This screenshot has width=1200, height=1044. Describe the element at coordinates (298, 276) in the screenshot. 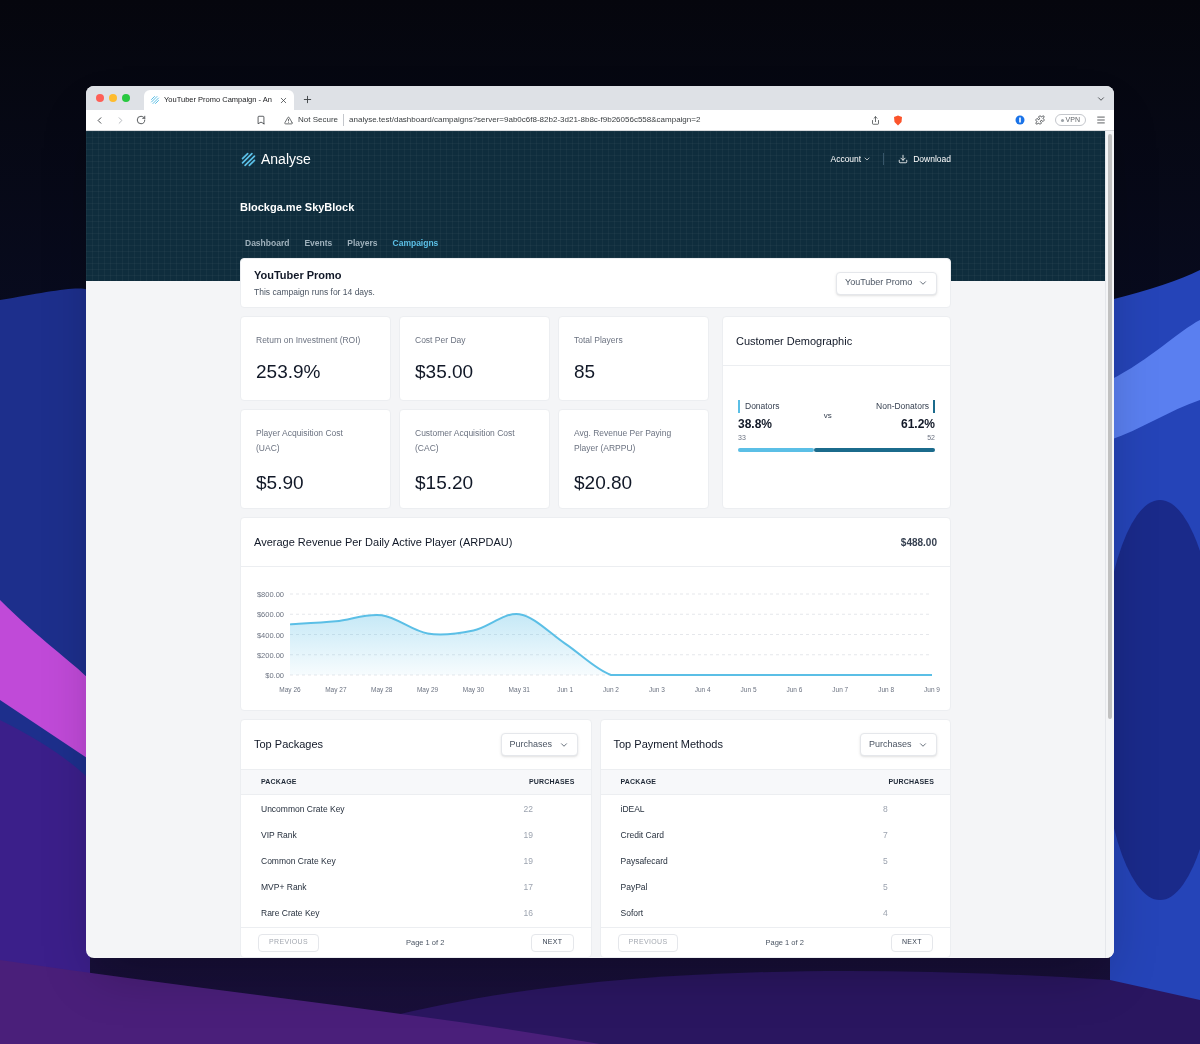

I see `campaign-title: YouTuber Promo` at that location.